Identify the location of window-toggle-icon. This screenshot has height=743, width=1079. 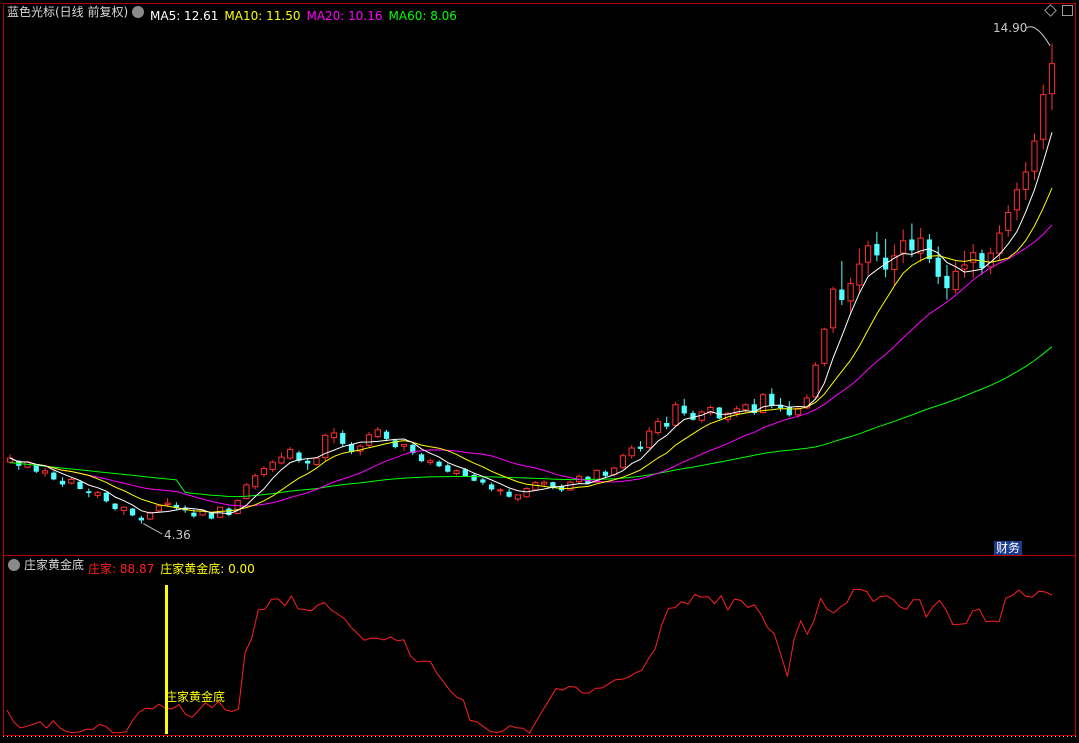
(1067, 10).